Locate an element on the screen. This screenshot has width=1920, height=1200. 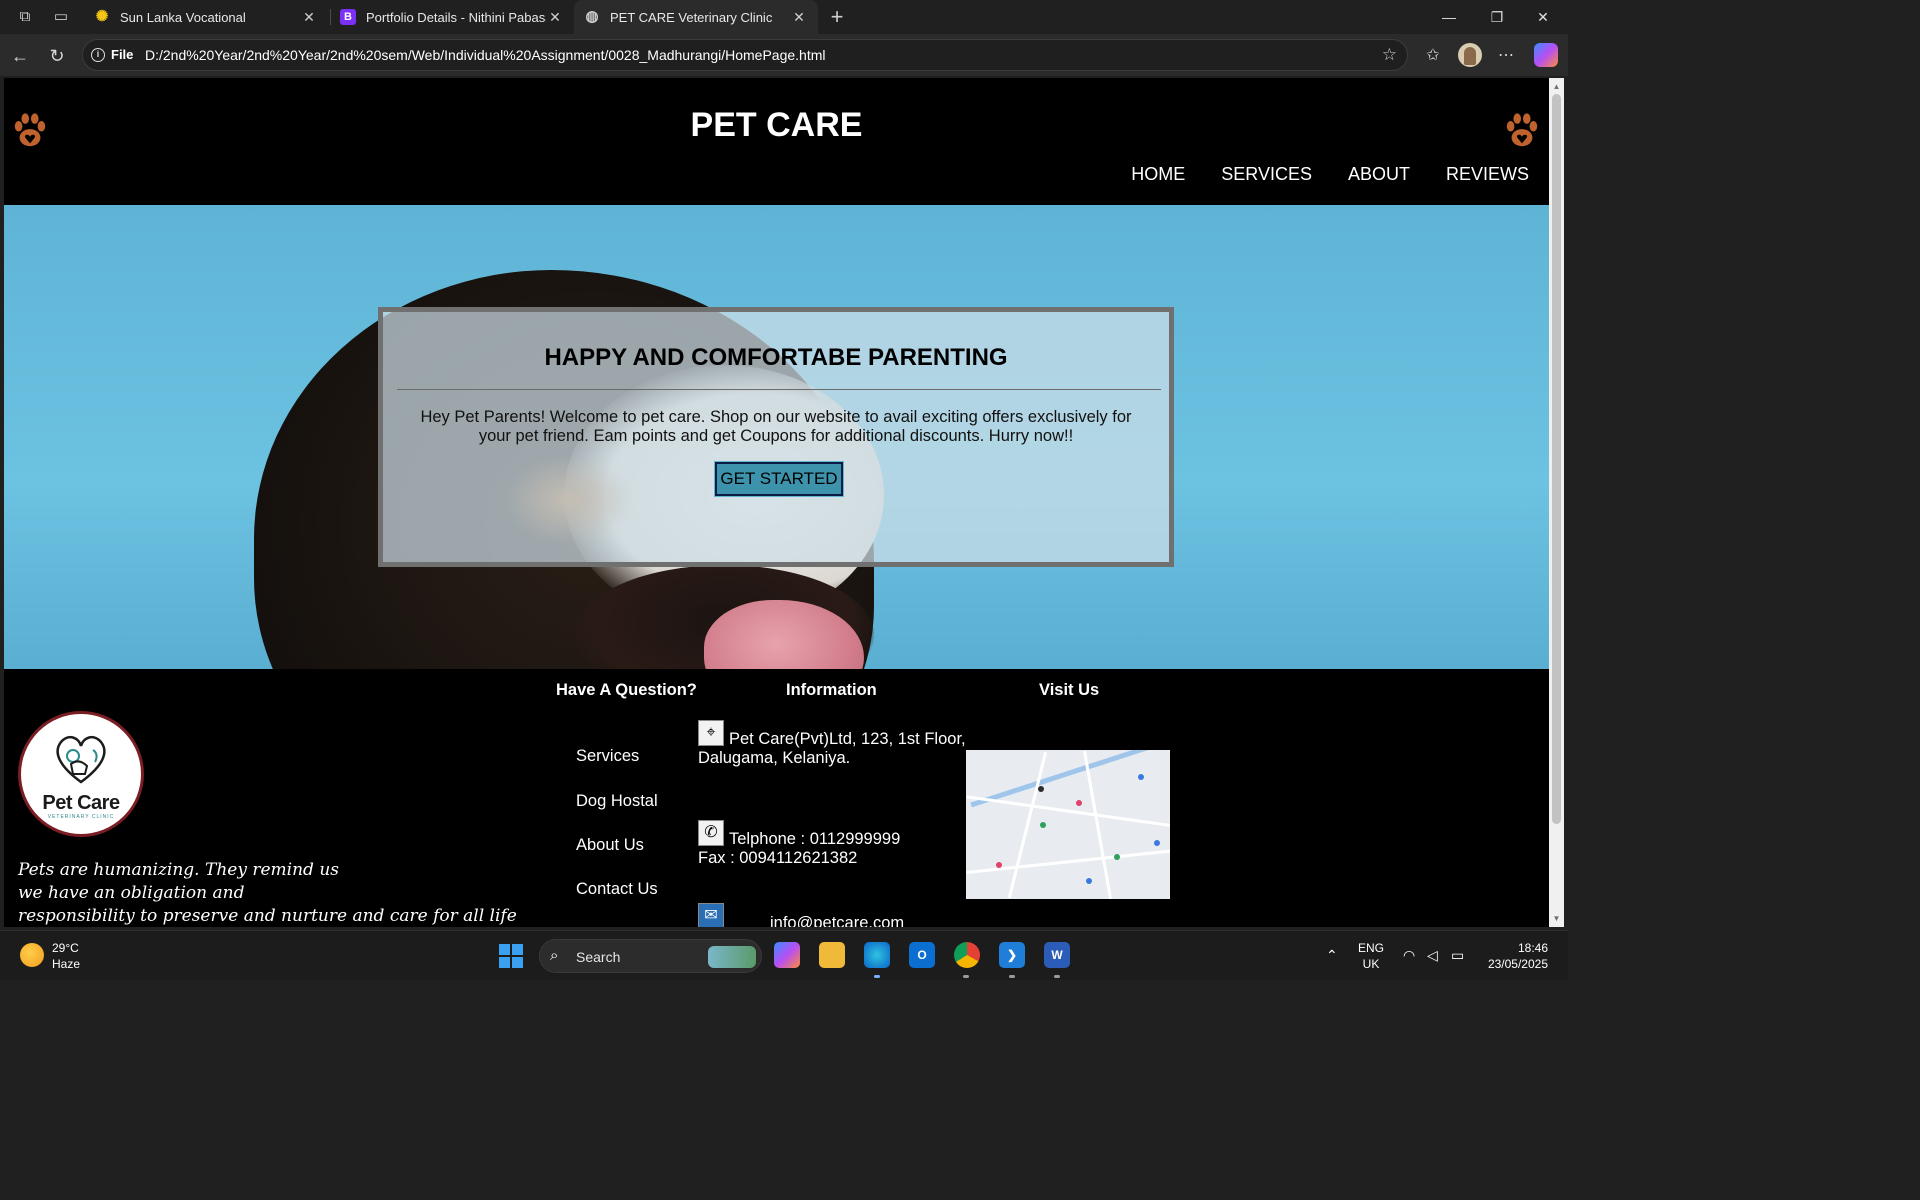
info-icon: i is located at coordinates (98, 55).